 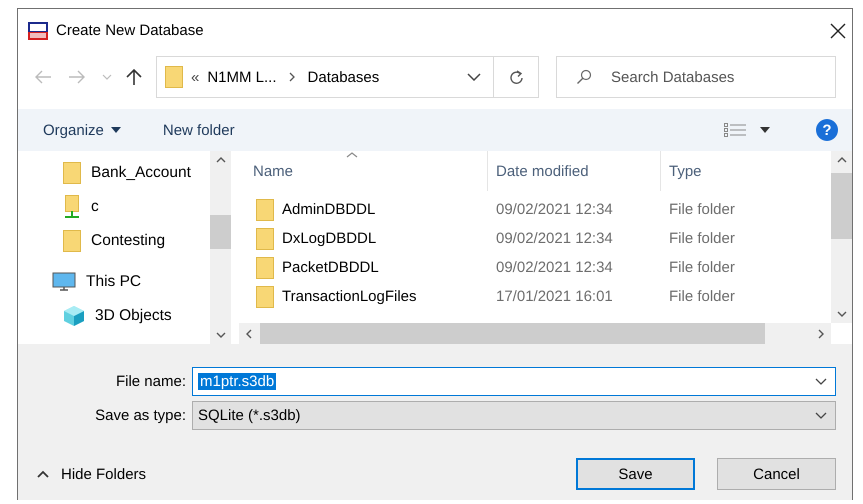 What do you see at coordinates (514, 381) in the screenshot?
I see `file-name-field: m1ptr.s3db` at bounding box center [514, 381].